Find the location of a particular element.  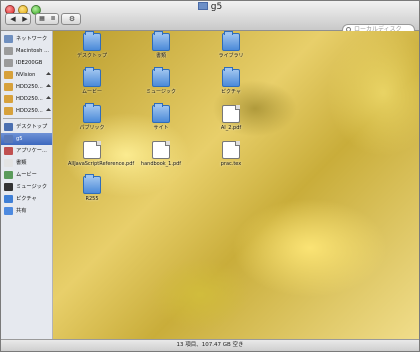

sidebar-item: 書類 is located at coordinates (26, 163).